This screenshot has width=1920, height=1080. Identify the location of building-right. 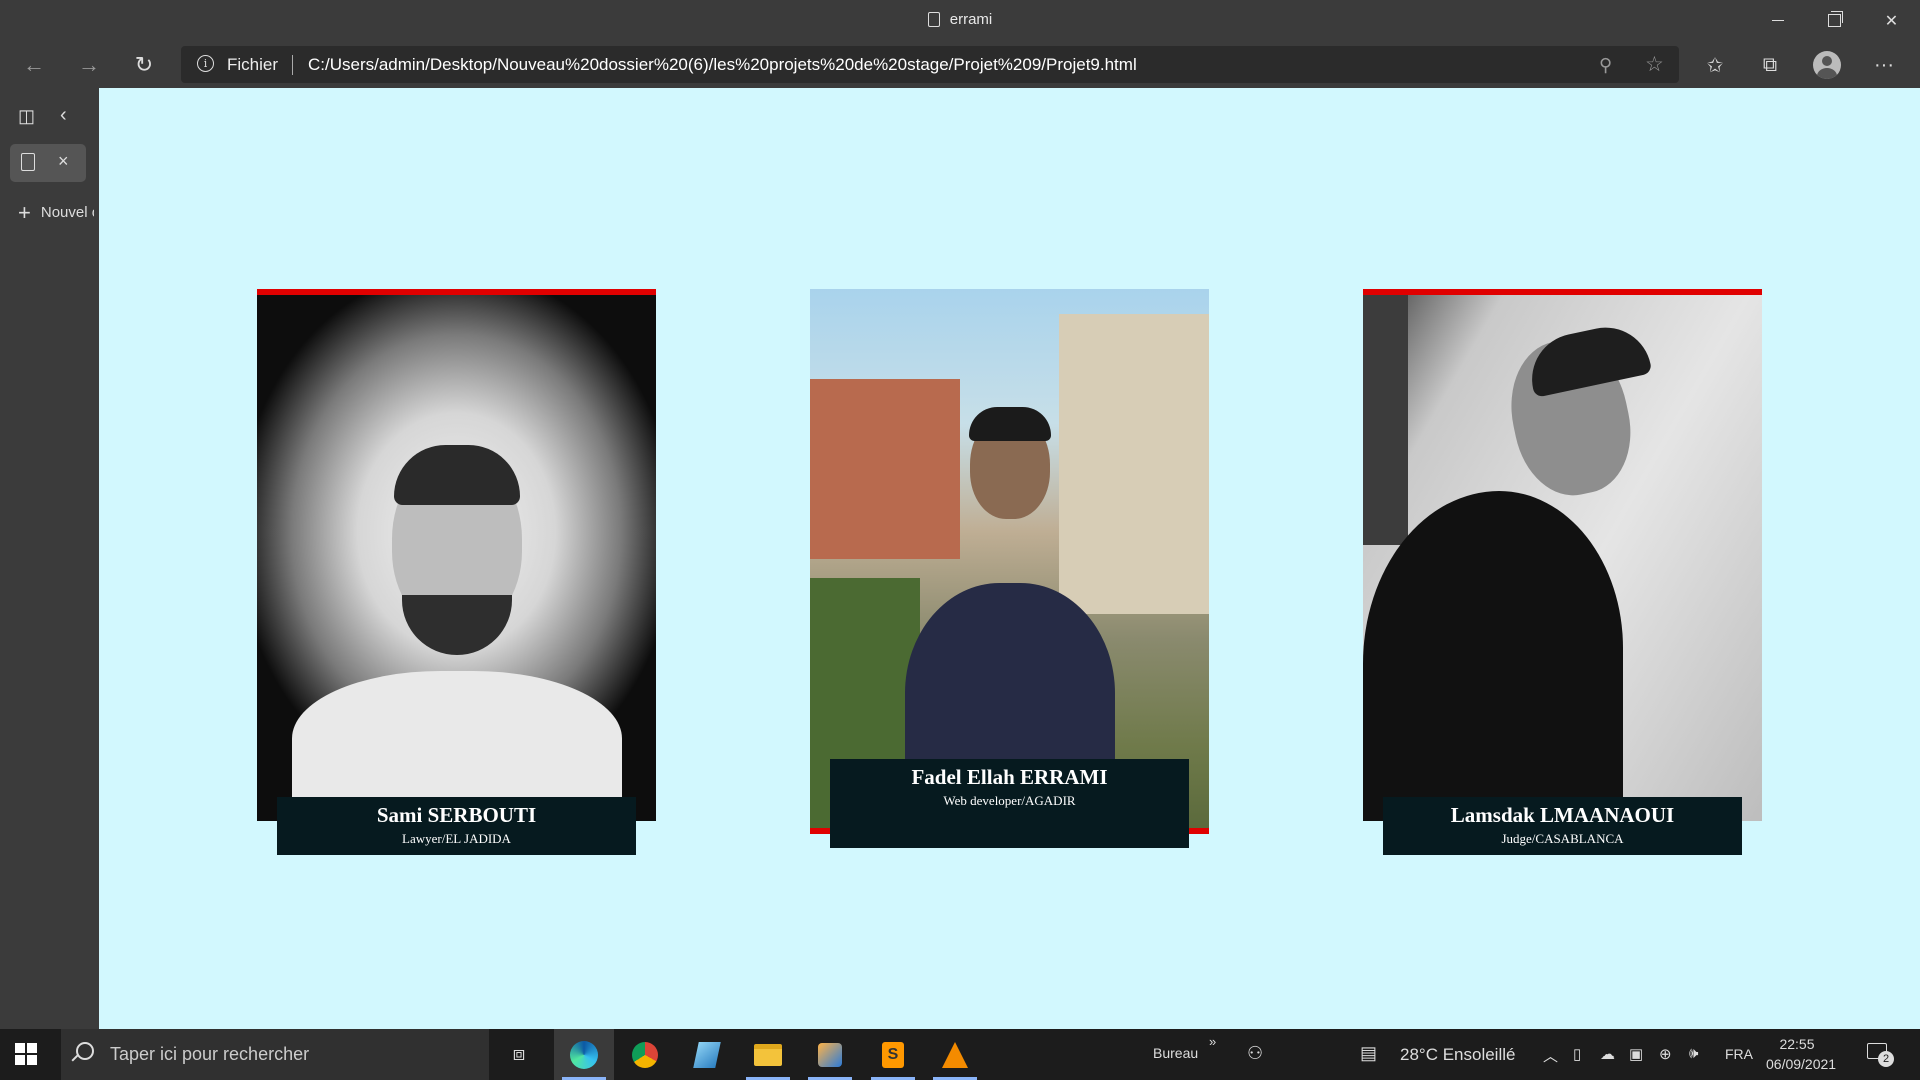
(1134, 464).